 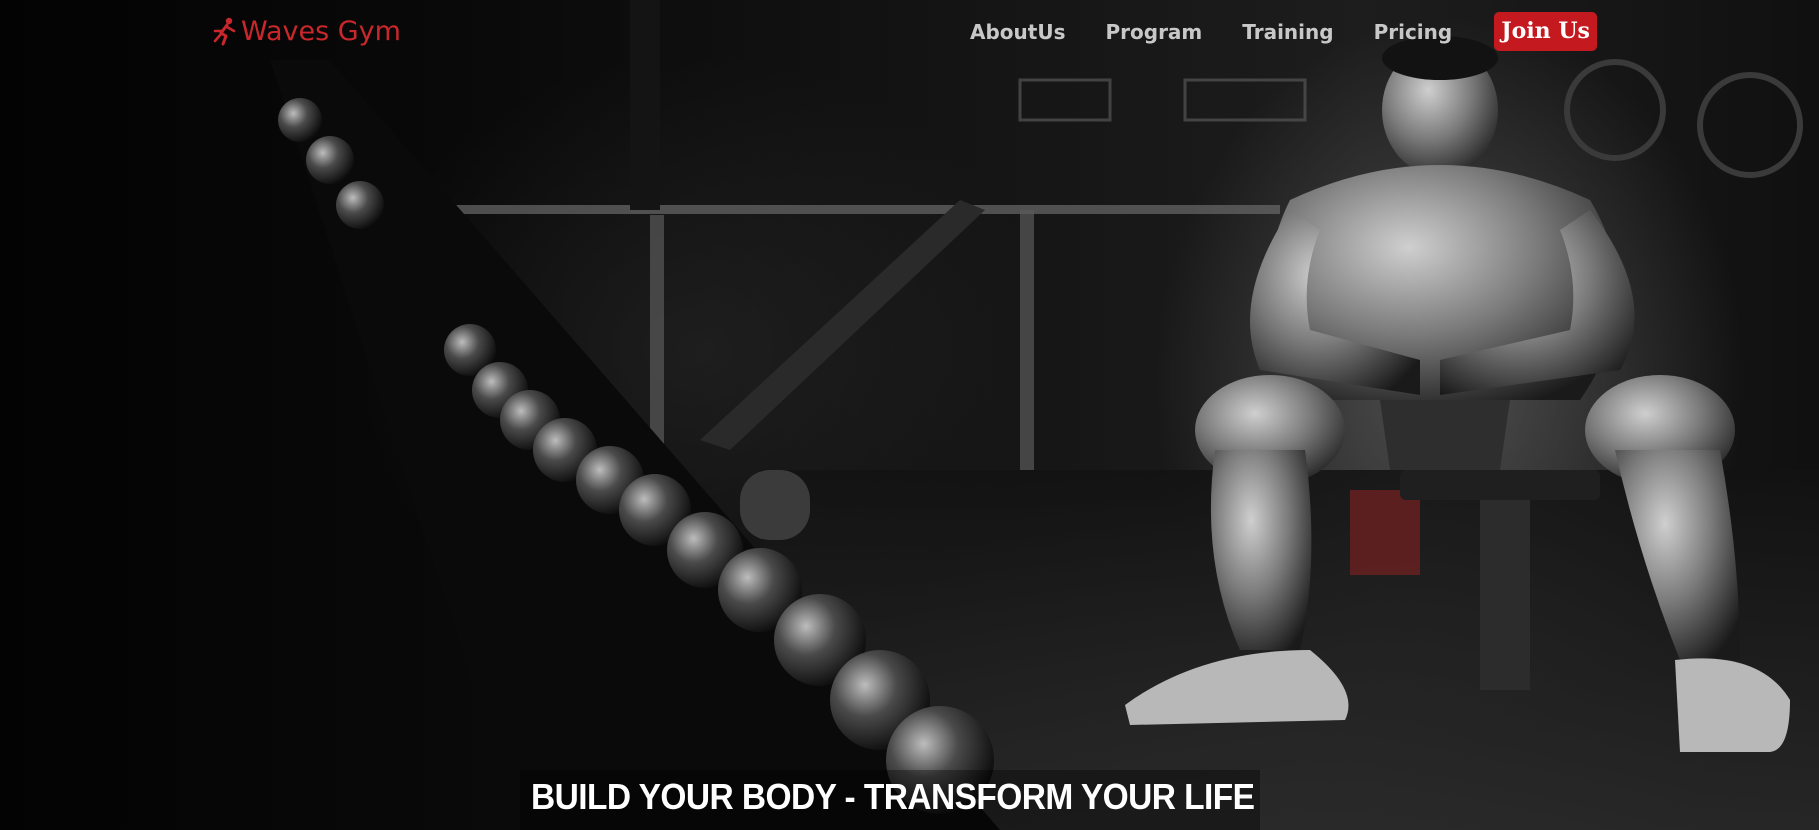 What do you see at coordinates (1413, 32) in the screenshot?
I see `nav-link-pricing: Pricing` at bounding box center [1413, 32].